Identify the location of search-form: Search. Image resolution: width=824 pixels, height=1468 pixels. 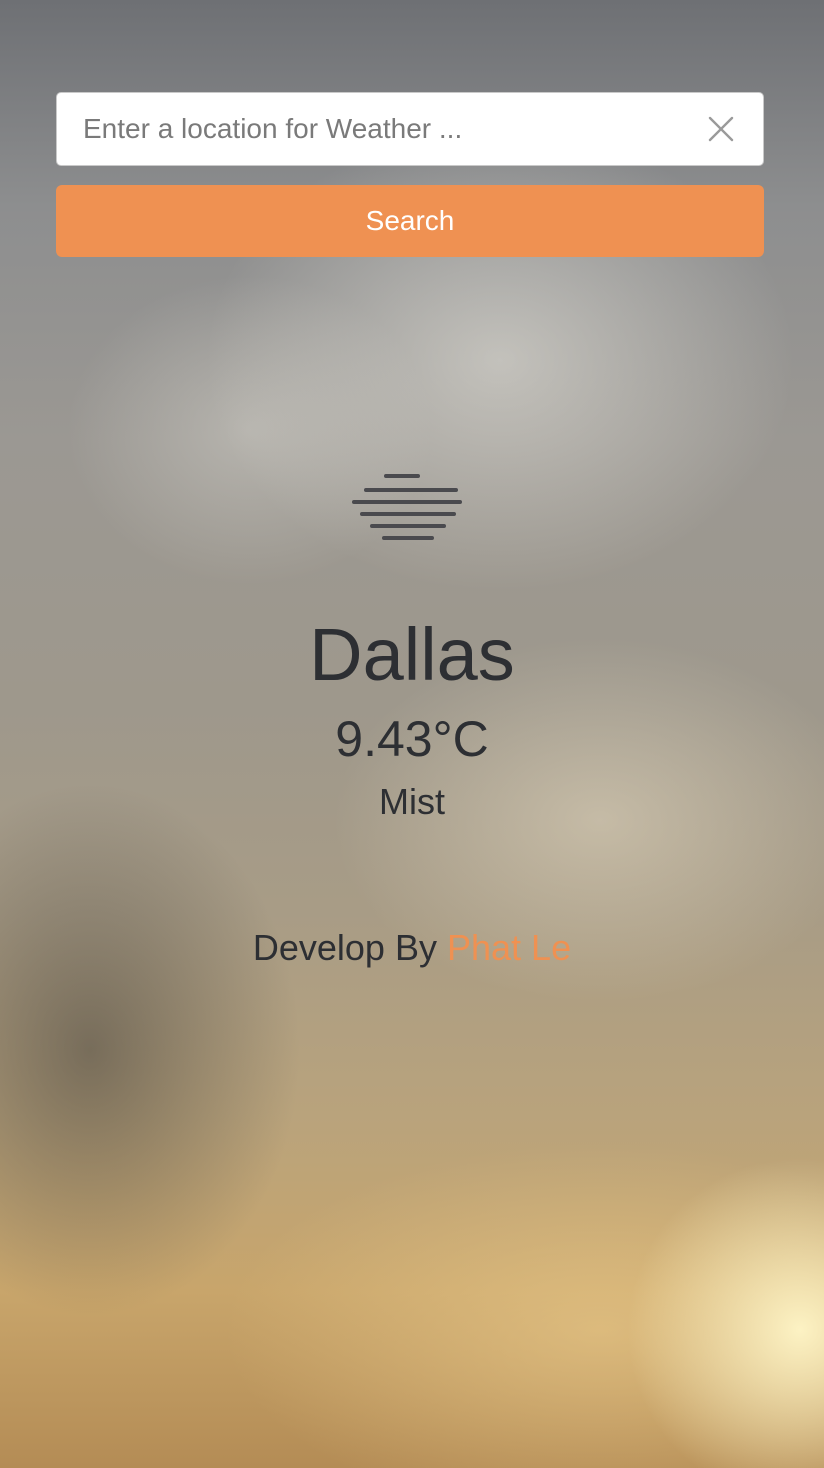
(410, 174).